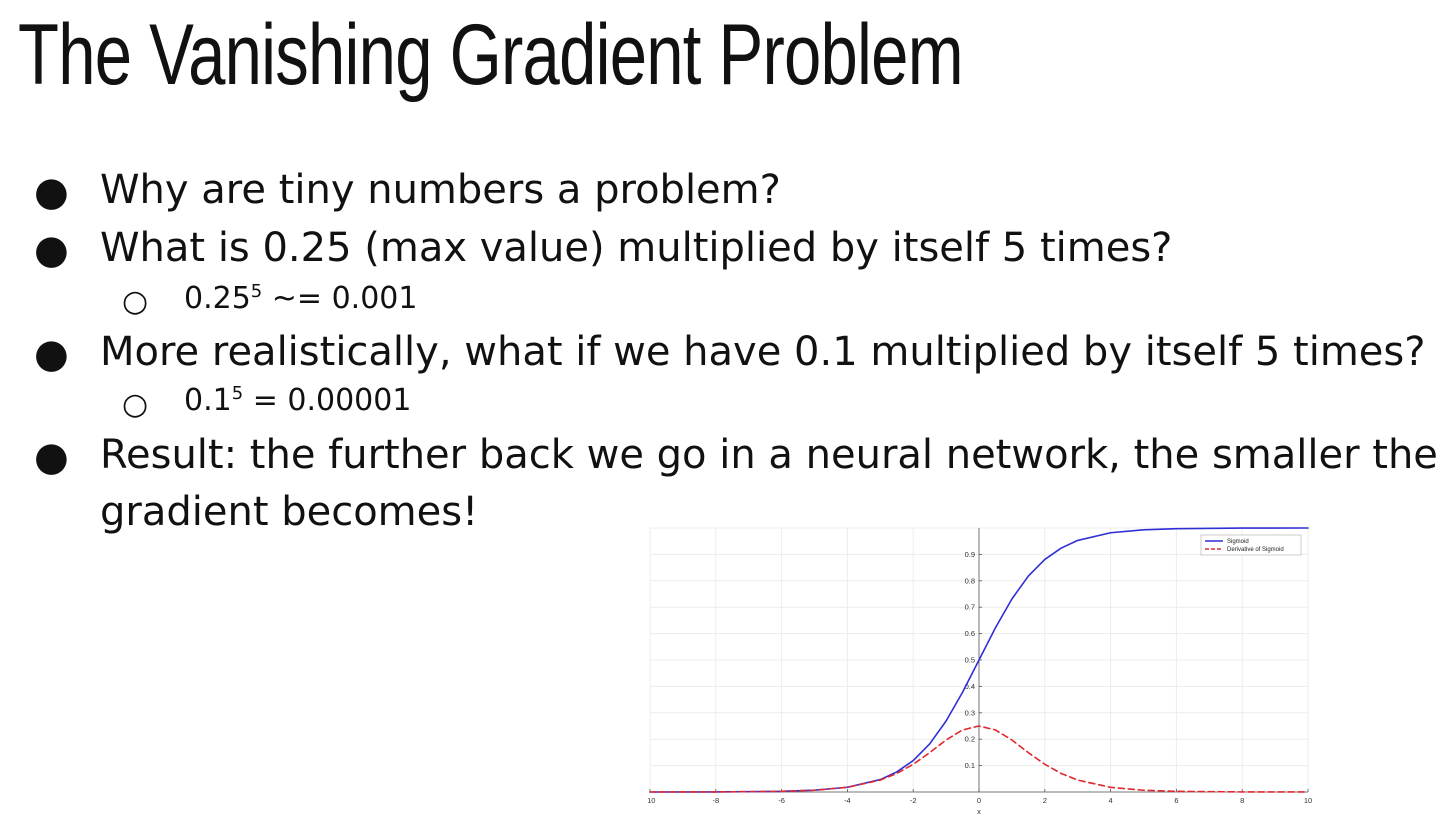 Image resolution: width=1447 pixels, height=829 pixels. What do you see at coordinates (970, 633) in the screenshot?
I see `y-tick-label: 0.6` at bounding box center [970, 633].